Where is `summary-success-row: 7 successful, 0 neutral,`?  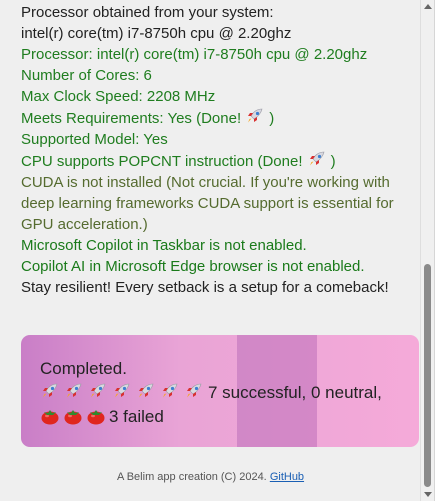
summary-success-row: 7 successful, 0 neutral, is located at coordinates (225, 393).